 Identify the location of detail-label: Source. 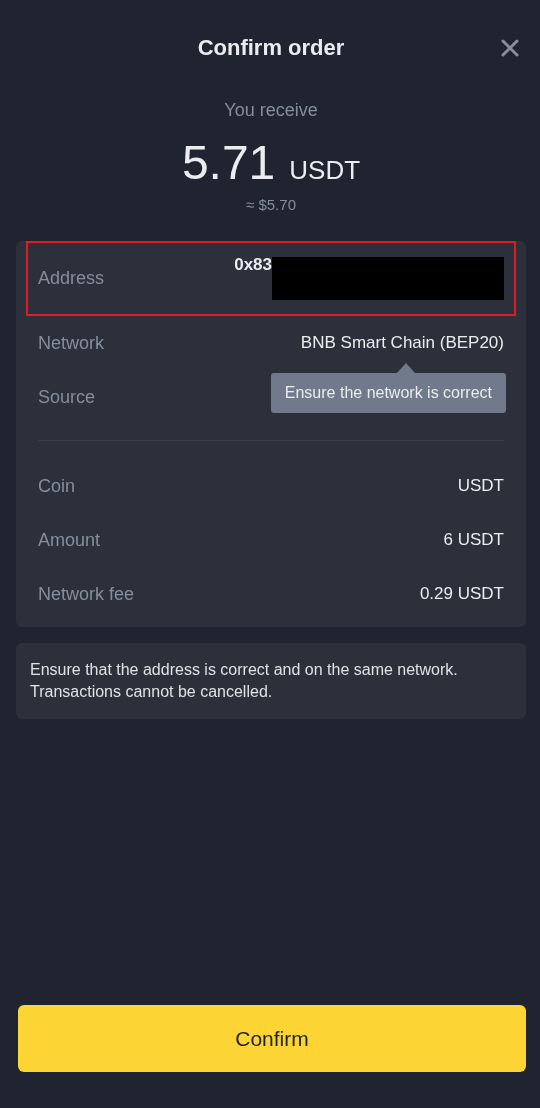
(67, 397).